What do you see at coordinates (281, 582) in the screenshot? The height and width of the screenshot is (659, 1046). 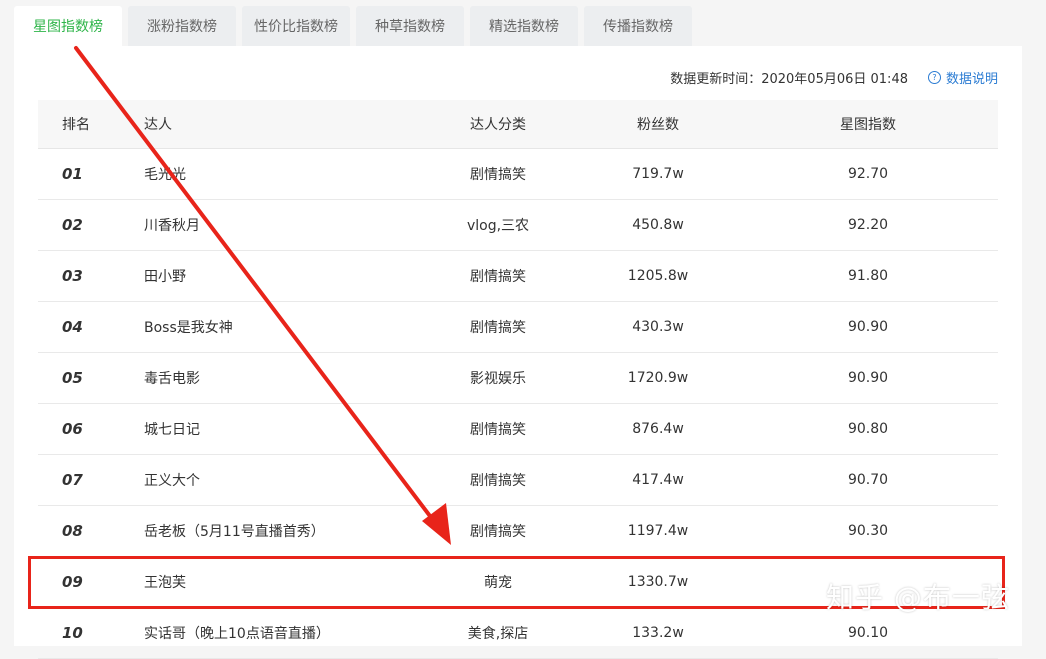 I see `creator-name-cell: 王泡芙` at bounding box center [281, 582].